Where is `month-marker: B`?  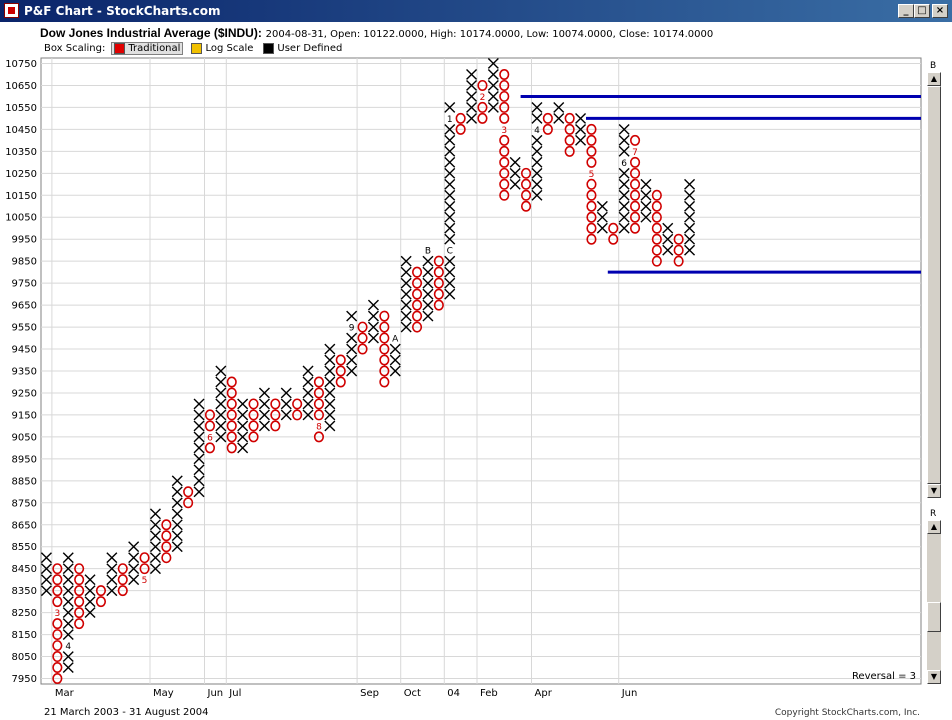 month-marker: B is located at coordinates (428, 252).